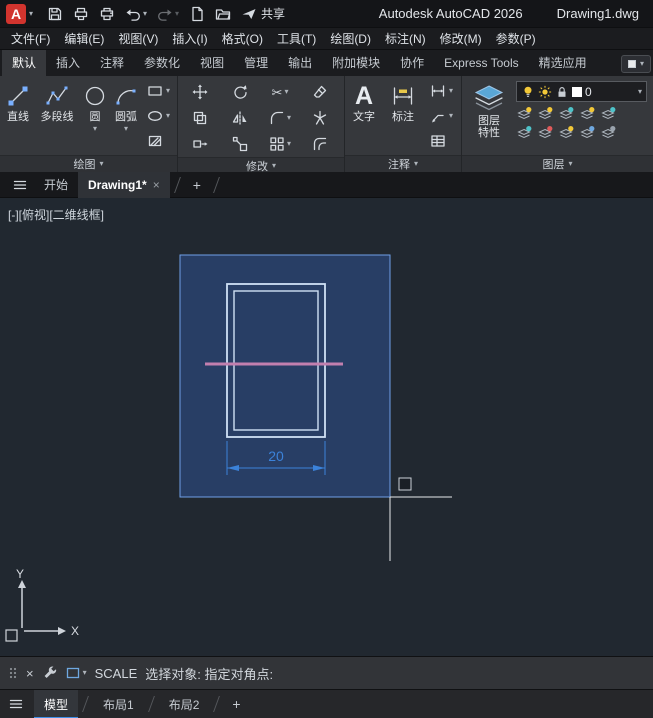 The height and width of the screenshot is (718, 653). Describe the element at coordinates (441, 141) in the screenshot. I see `table-button` at that location.